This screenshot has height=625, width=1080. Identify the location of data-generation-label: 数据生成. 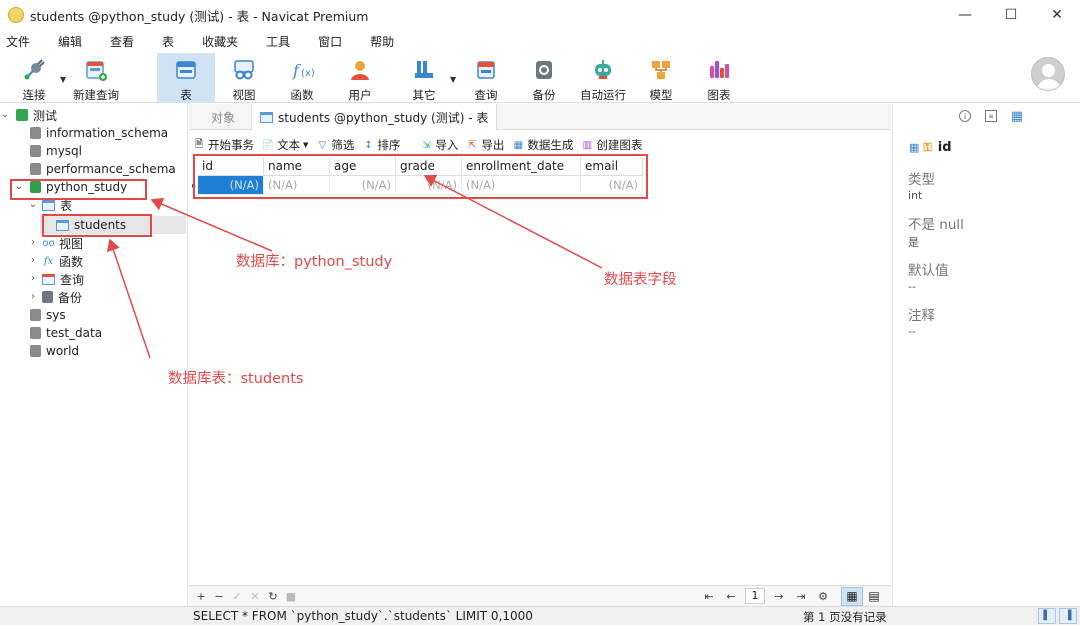
(550, 145).